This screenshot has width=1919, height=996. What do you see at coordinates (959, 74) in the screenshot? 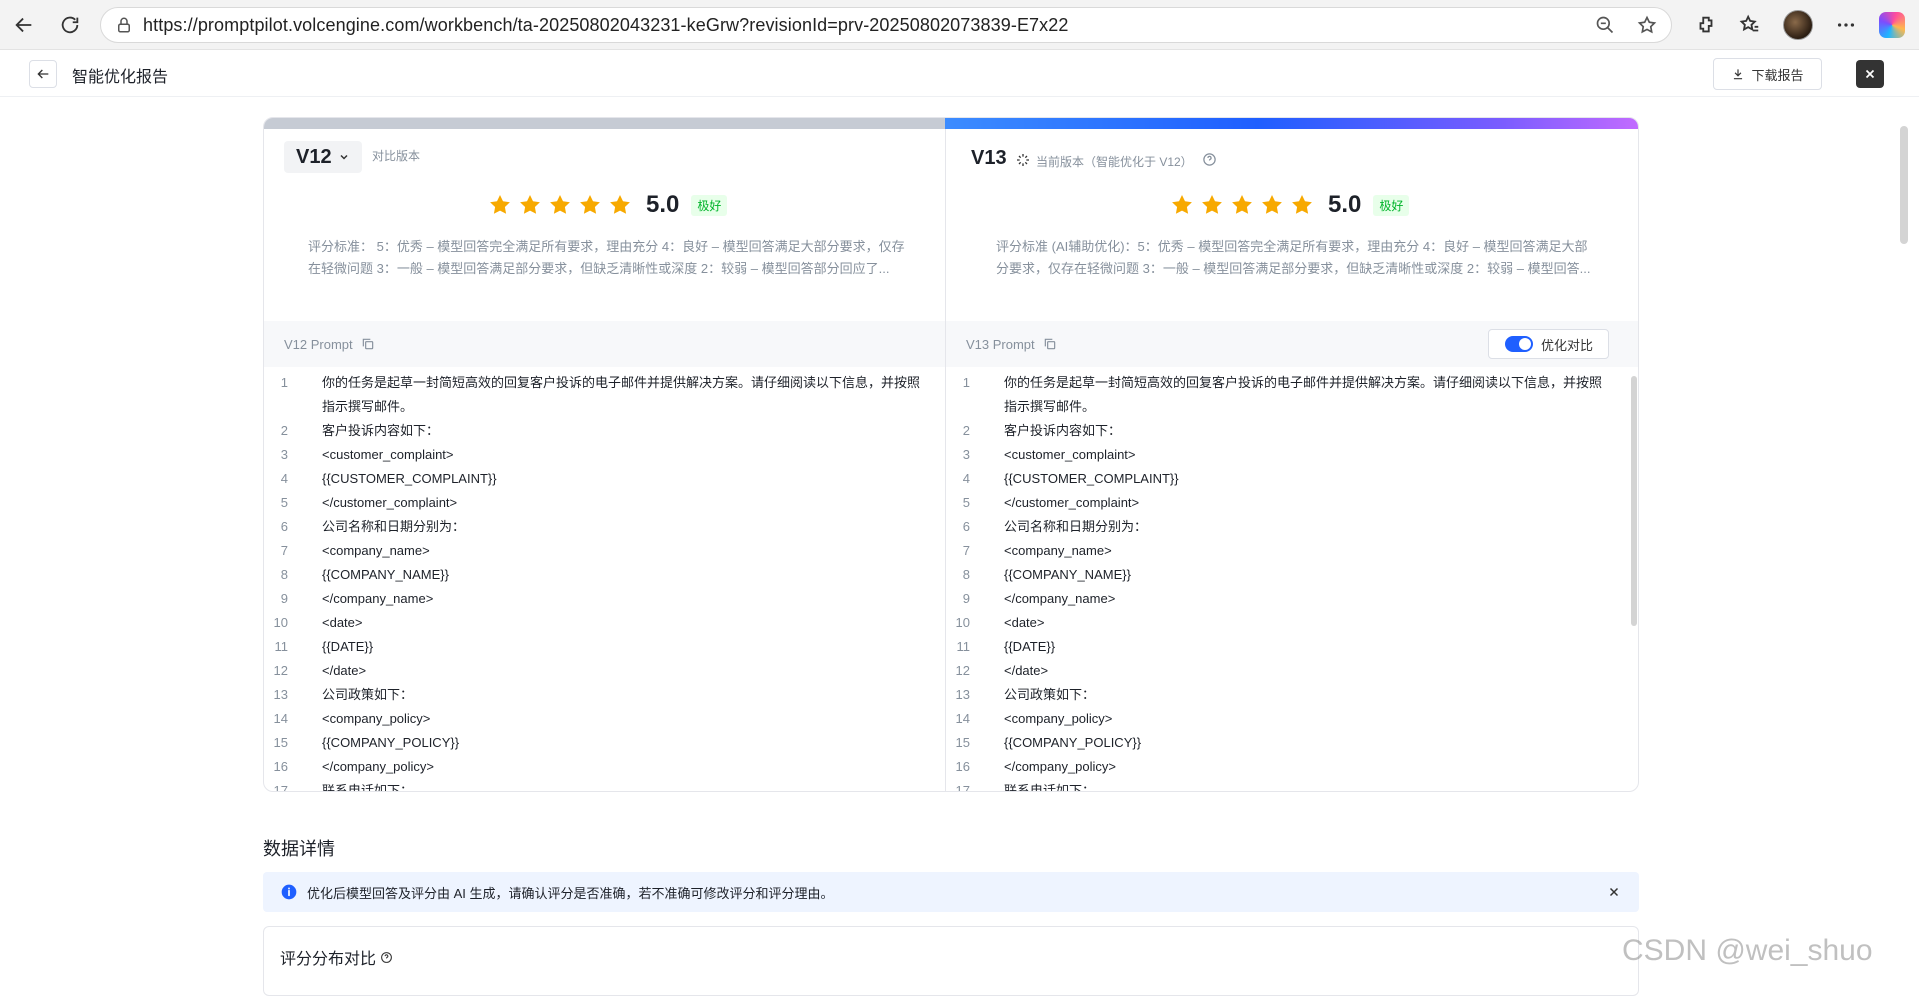
I see `app-header: 智能优化报告 下载报告` at bounding box center [959, 74].